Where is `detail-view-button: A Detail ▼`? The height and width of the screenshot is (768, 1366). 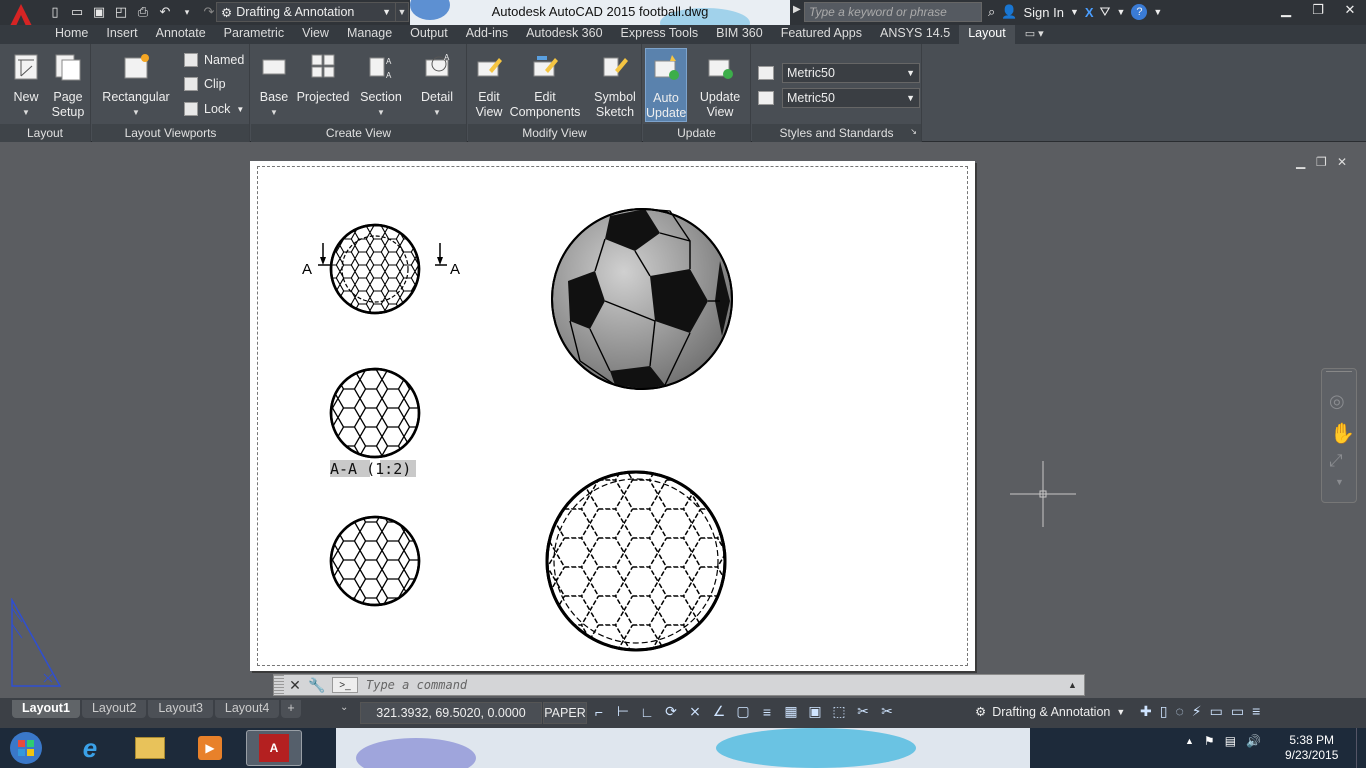
detail-view-button: A Detail ▼ is located at coordinates (437, 86).